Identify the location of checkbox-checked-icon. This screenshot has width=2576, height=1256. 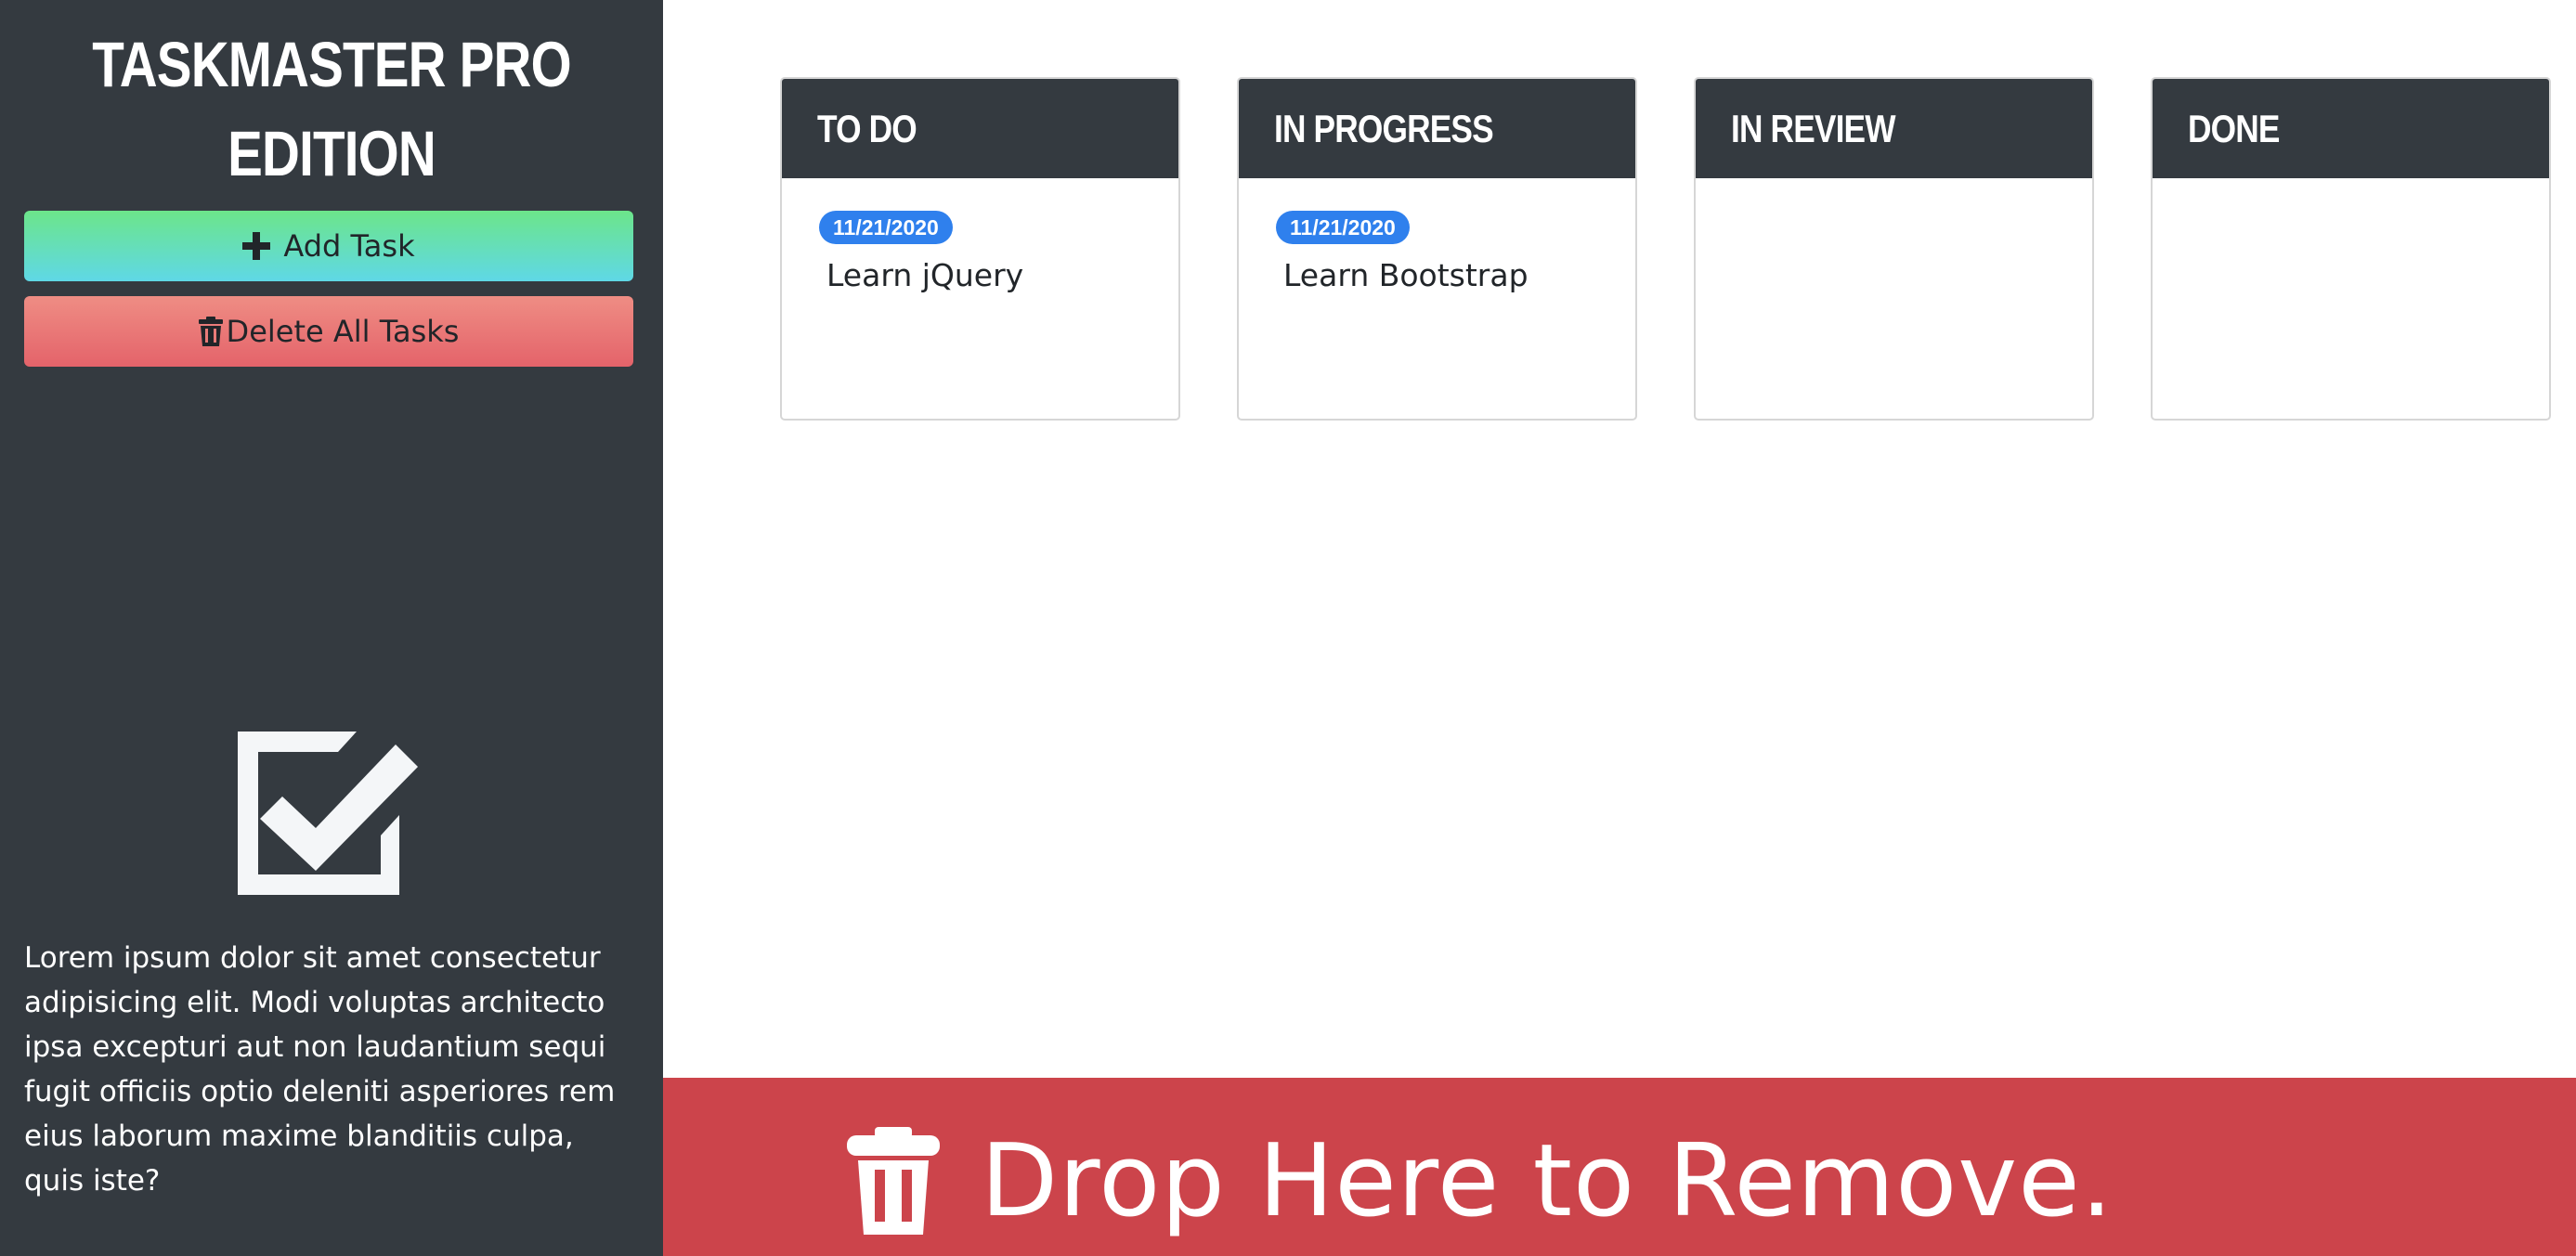
(329, 813).